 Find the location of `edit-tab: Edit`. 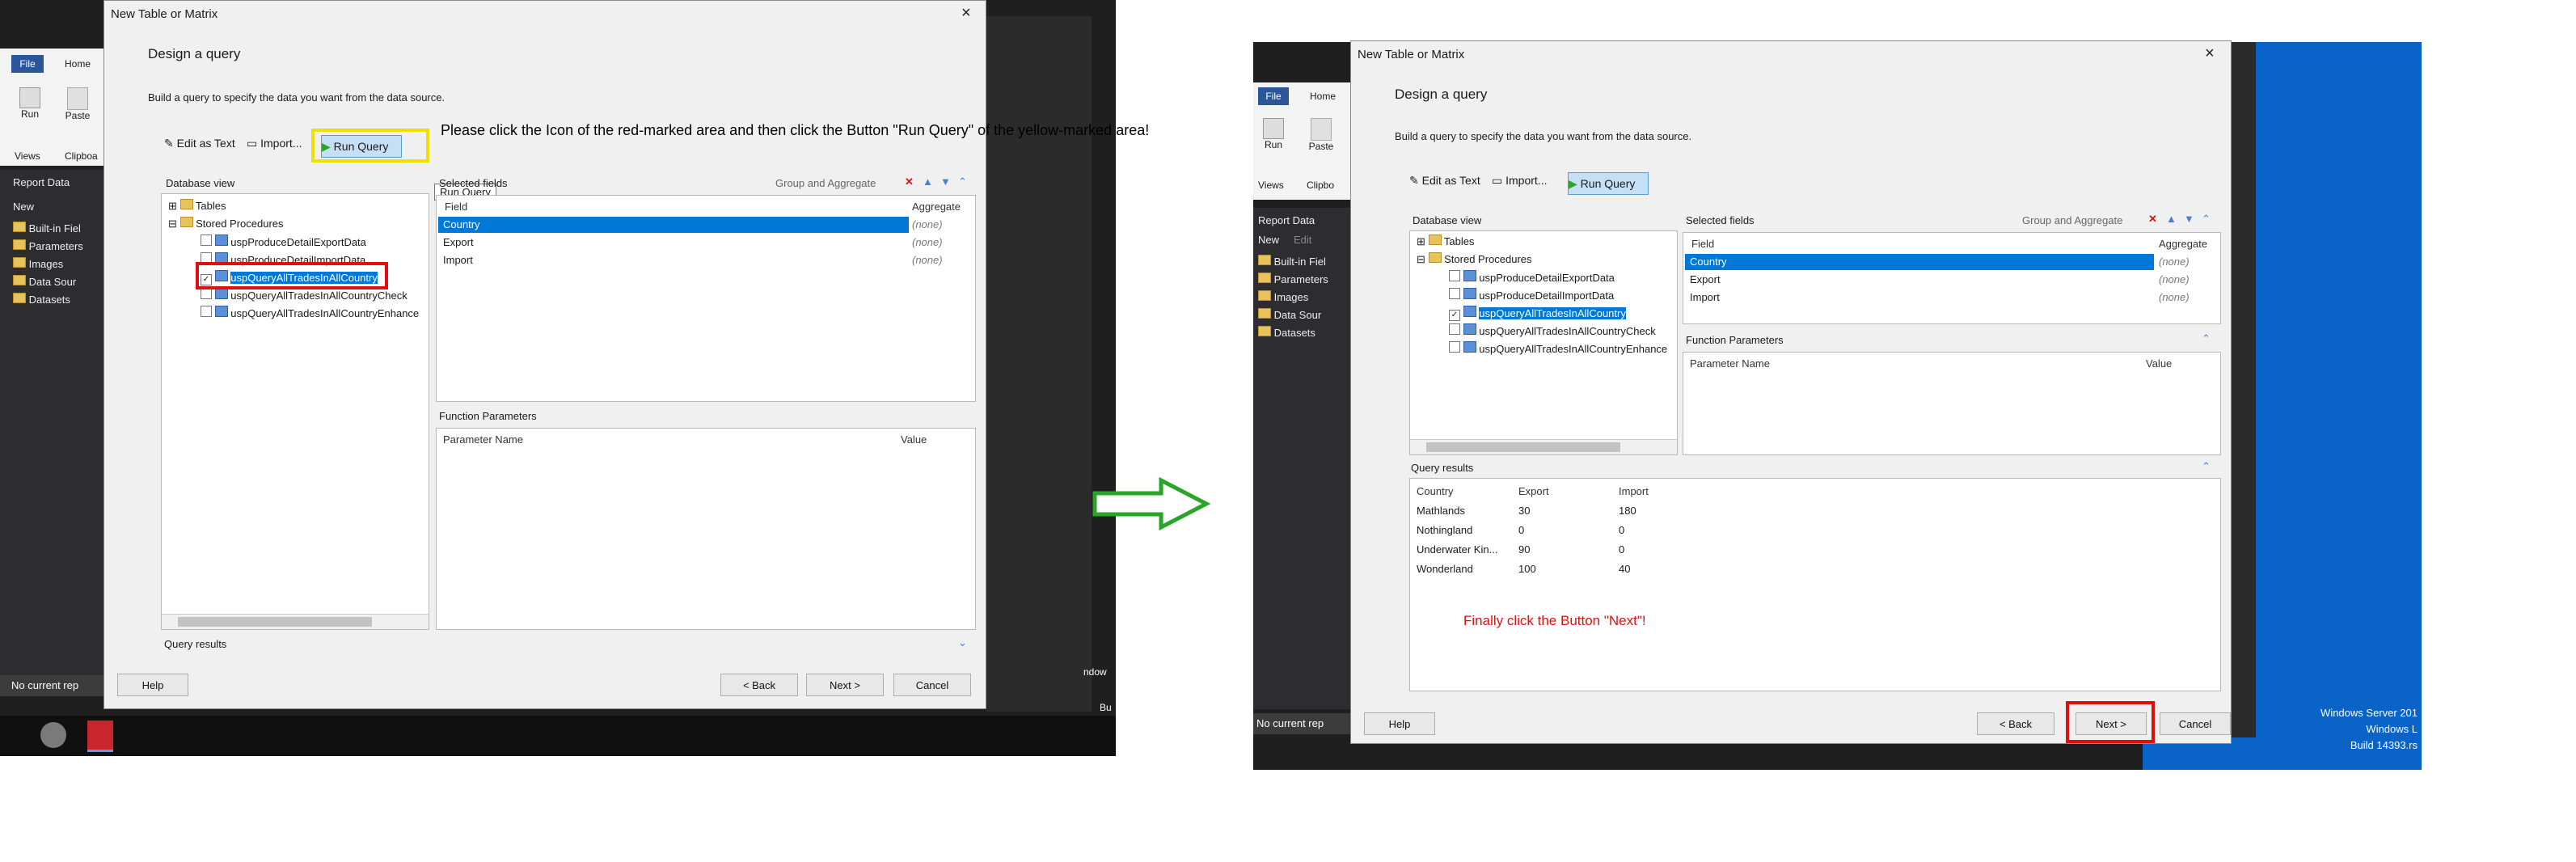

edit-tab: Edit is located at coordinates (1302, 240).